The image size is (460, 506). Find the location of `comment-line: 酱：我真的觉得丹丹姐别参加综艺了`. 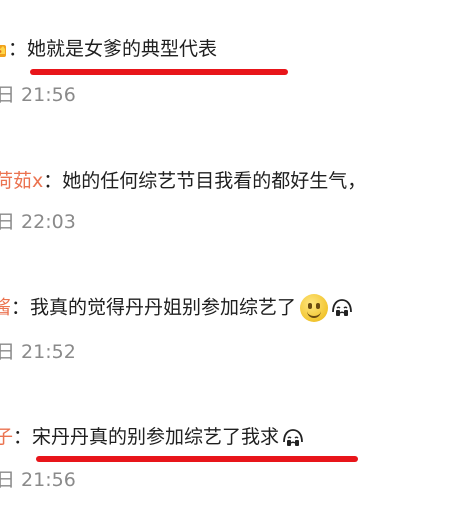

comment-line: 酱：我真的觉得丹丹姐别参加综艺了 is located at coordinates (176, 308).